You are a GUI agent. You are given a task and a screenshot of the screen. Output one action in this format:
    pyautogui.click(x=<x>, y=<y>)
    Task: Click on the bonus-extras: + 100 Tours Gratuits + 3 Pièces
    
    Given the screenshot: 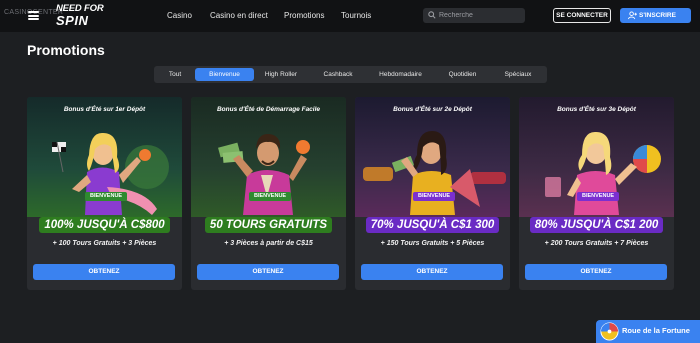 What is the action you would take?
    pyautogui.click(x=104, y=243)
    